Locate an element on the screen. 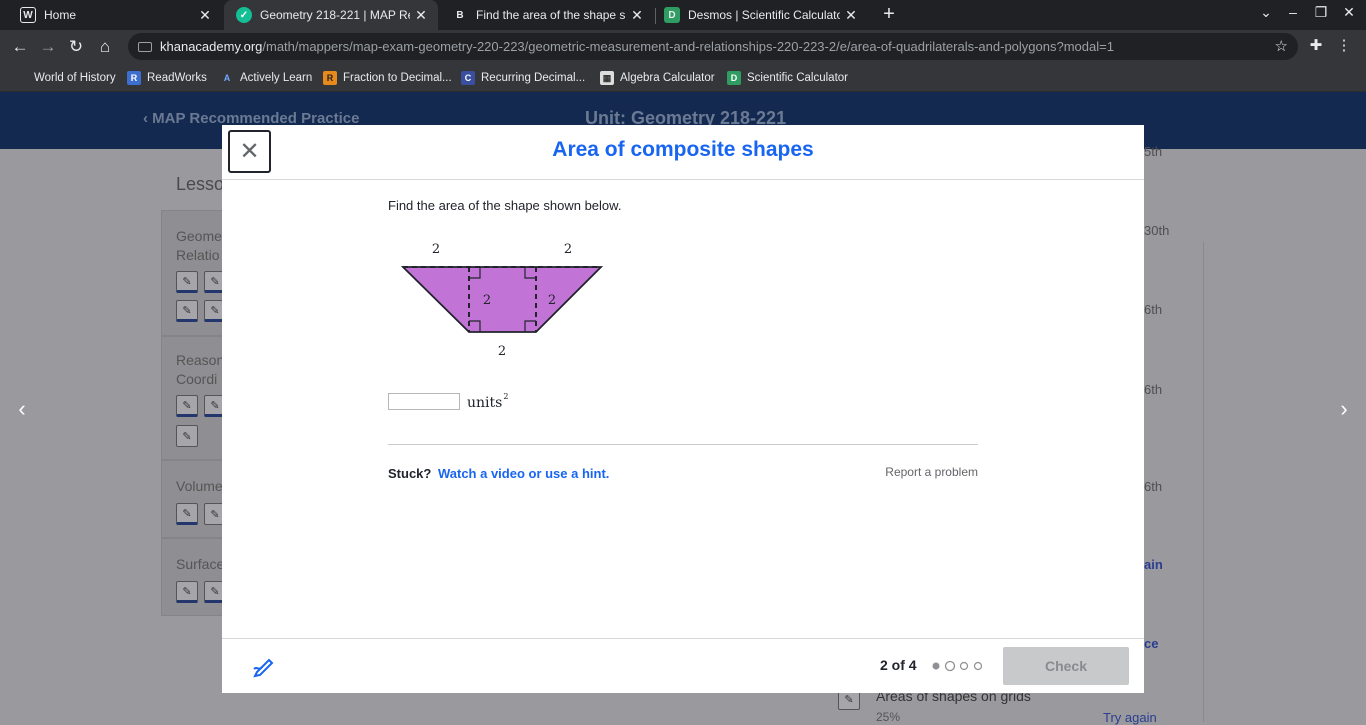 Image resolution: width=1366 pixels, height=725 pixels. date-label: 30th is located at coordinates (1157, 230).